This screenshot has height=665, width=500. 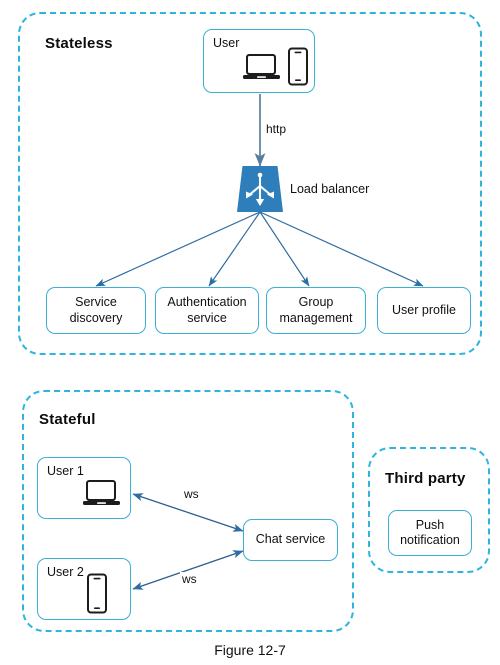 I want to click on node-user-profile: User profile, so click(x=424, y=310).